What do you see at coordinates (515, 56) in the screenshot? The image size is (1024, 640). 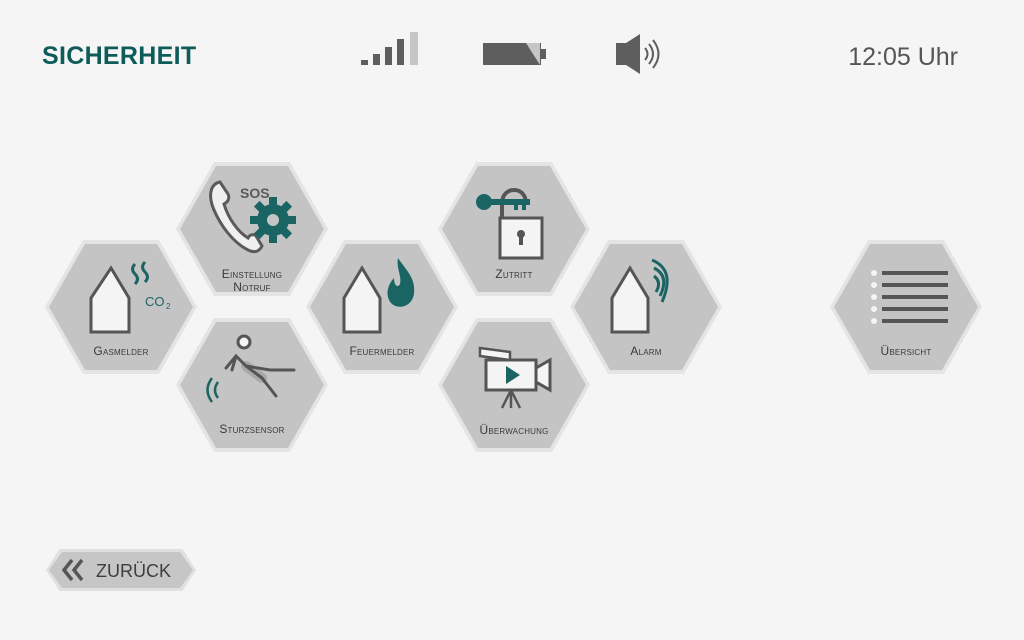 I see `battery-icon` at bounding box center [515, 56].